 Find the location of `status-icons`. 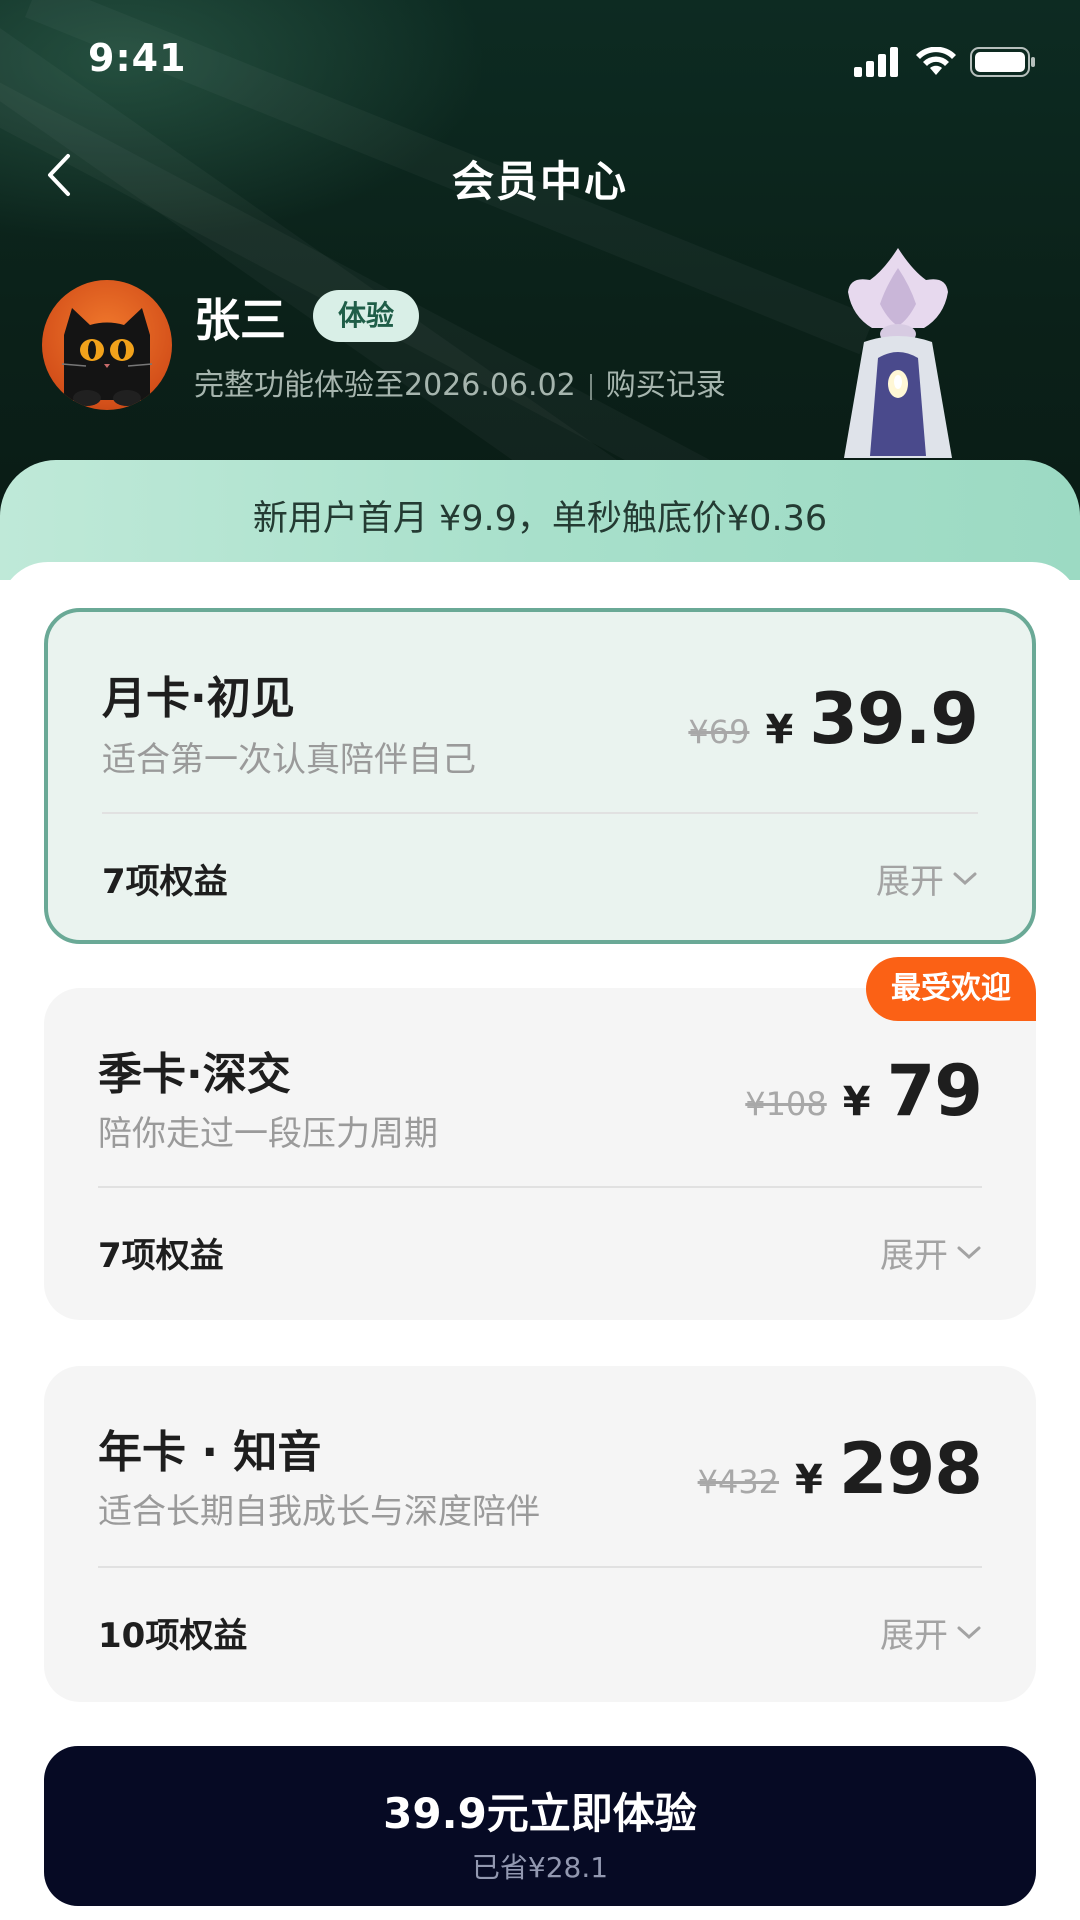

status-icons is located at coordinates (945, 62).